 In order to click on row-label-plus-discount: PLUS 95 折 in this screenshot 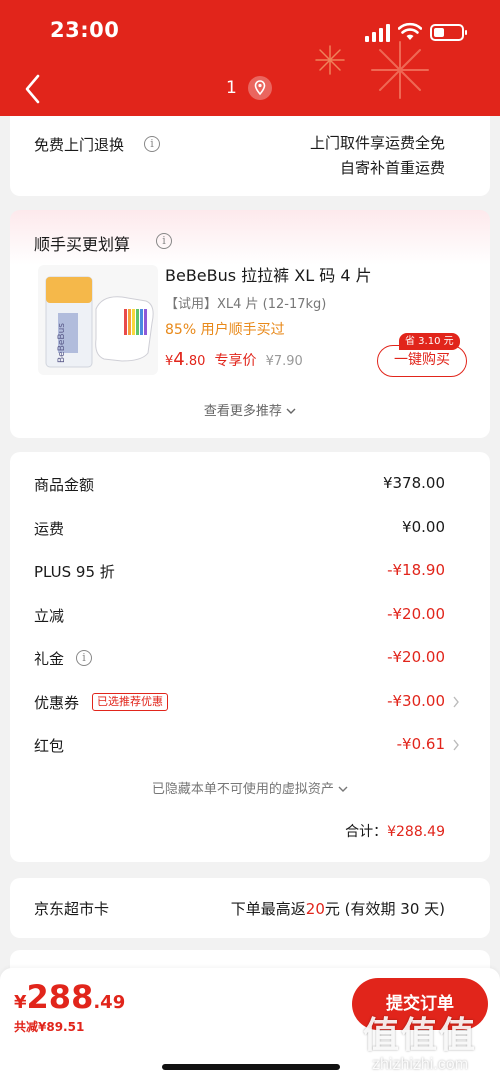, I will do `click(74, 572)`.